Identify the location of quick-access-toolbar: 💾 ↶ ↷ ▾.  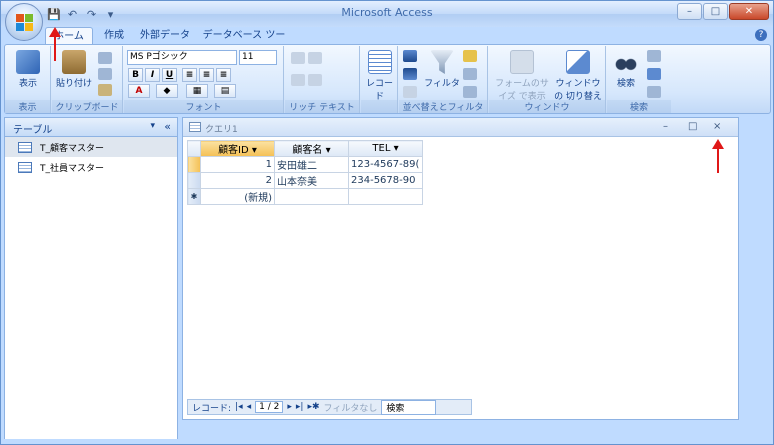
(82, 14).